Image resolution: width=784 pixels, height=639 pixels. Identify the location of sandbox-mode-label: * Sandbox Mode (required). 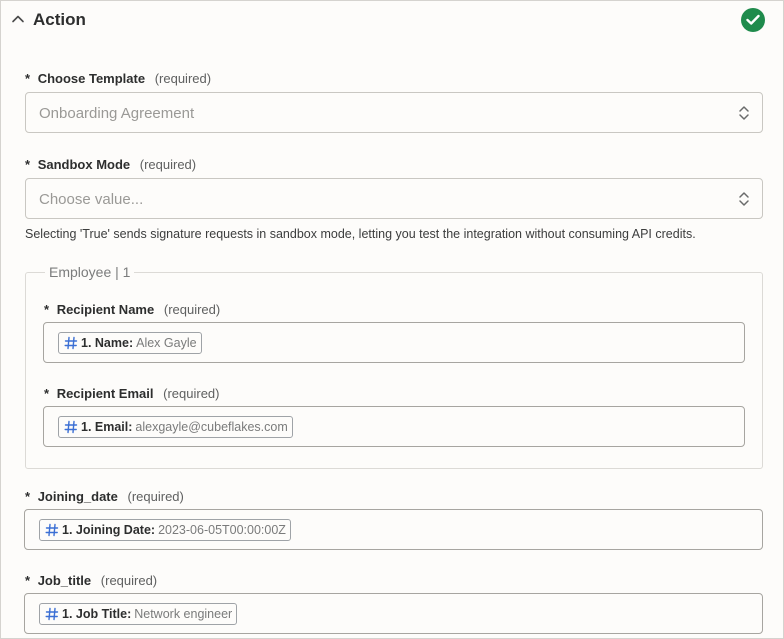
(111, 164).